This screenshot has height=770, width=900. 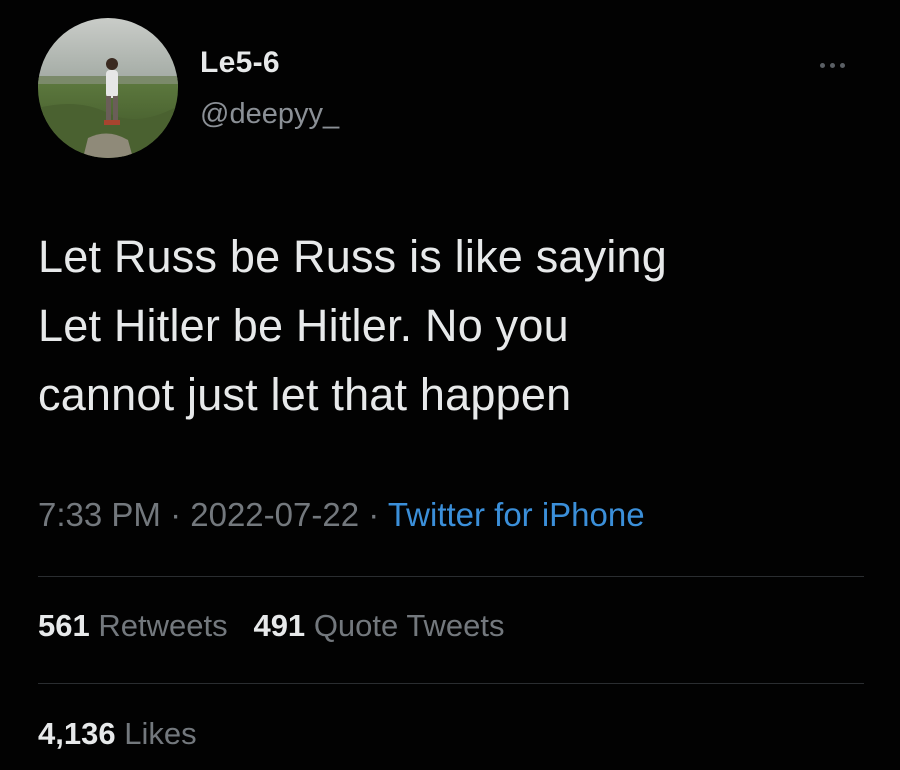 I want to click on tweet-text-line: Let Hitler be Hitler. No you, so click(x=303, y=325).